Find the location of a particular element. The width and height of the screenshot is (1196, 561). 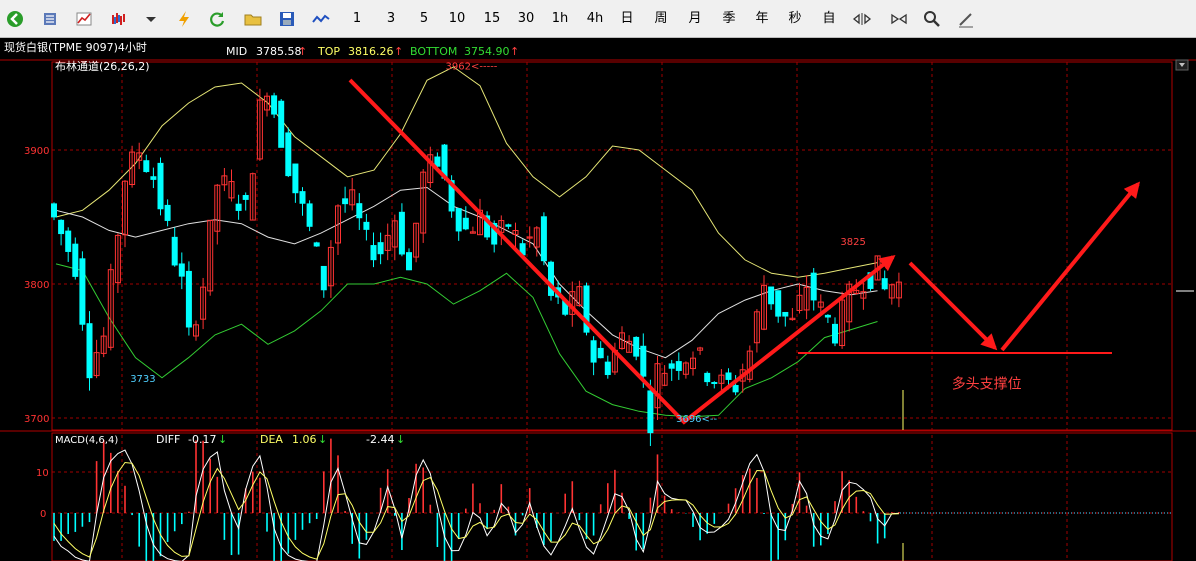

list-icon is located at coordinates (50, 19).